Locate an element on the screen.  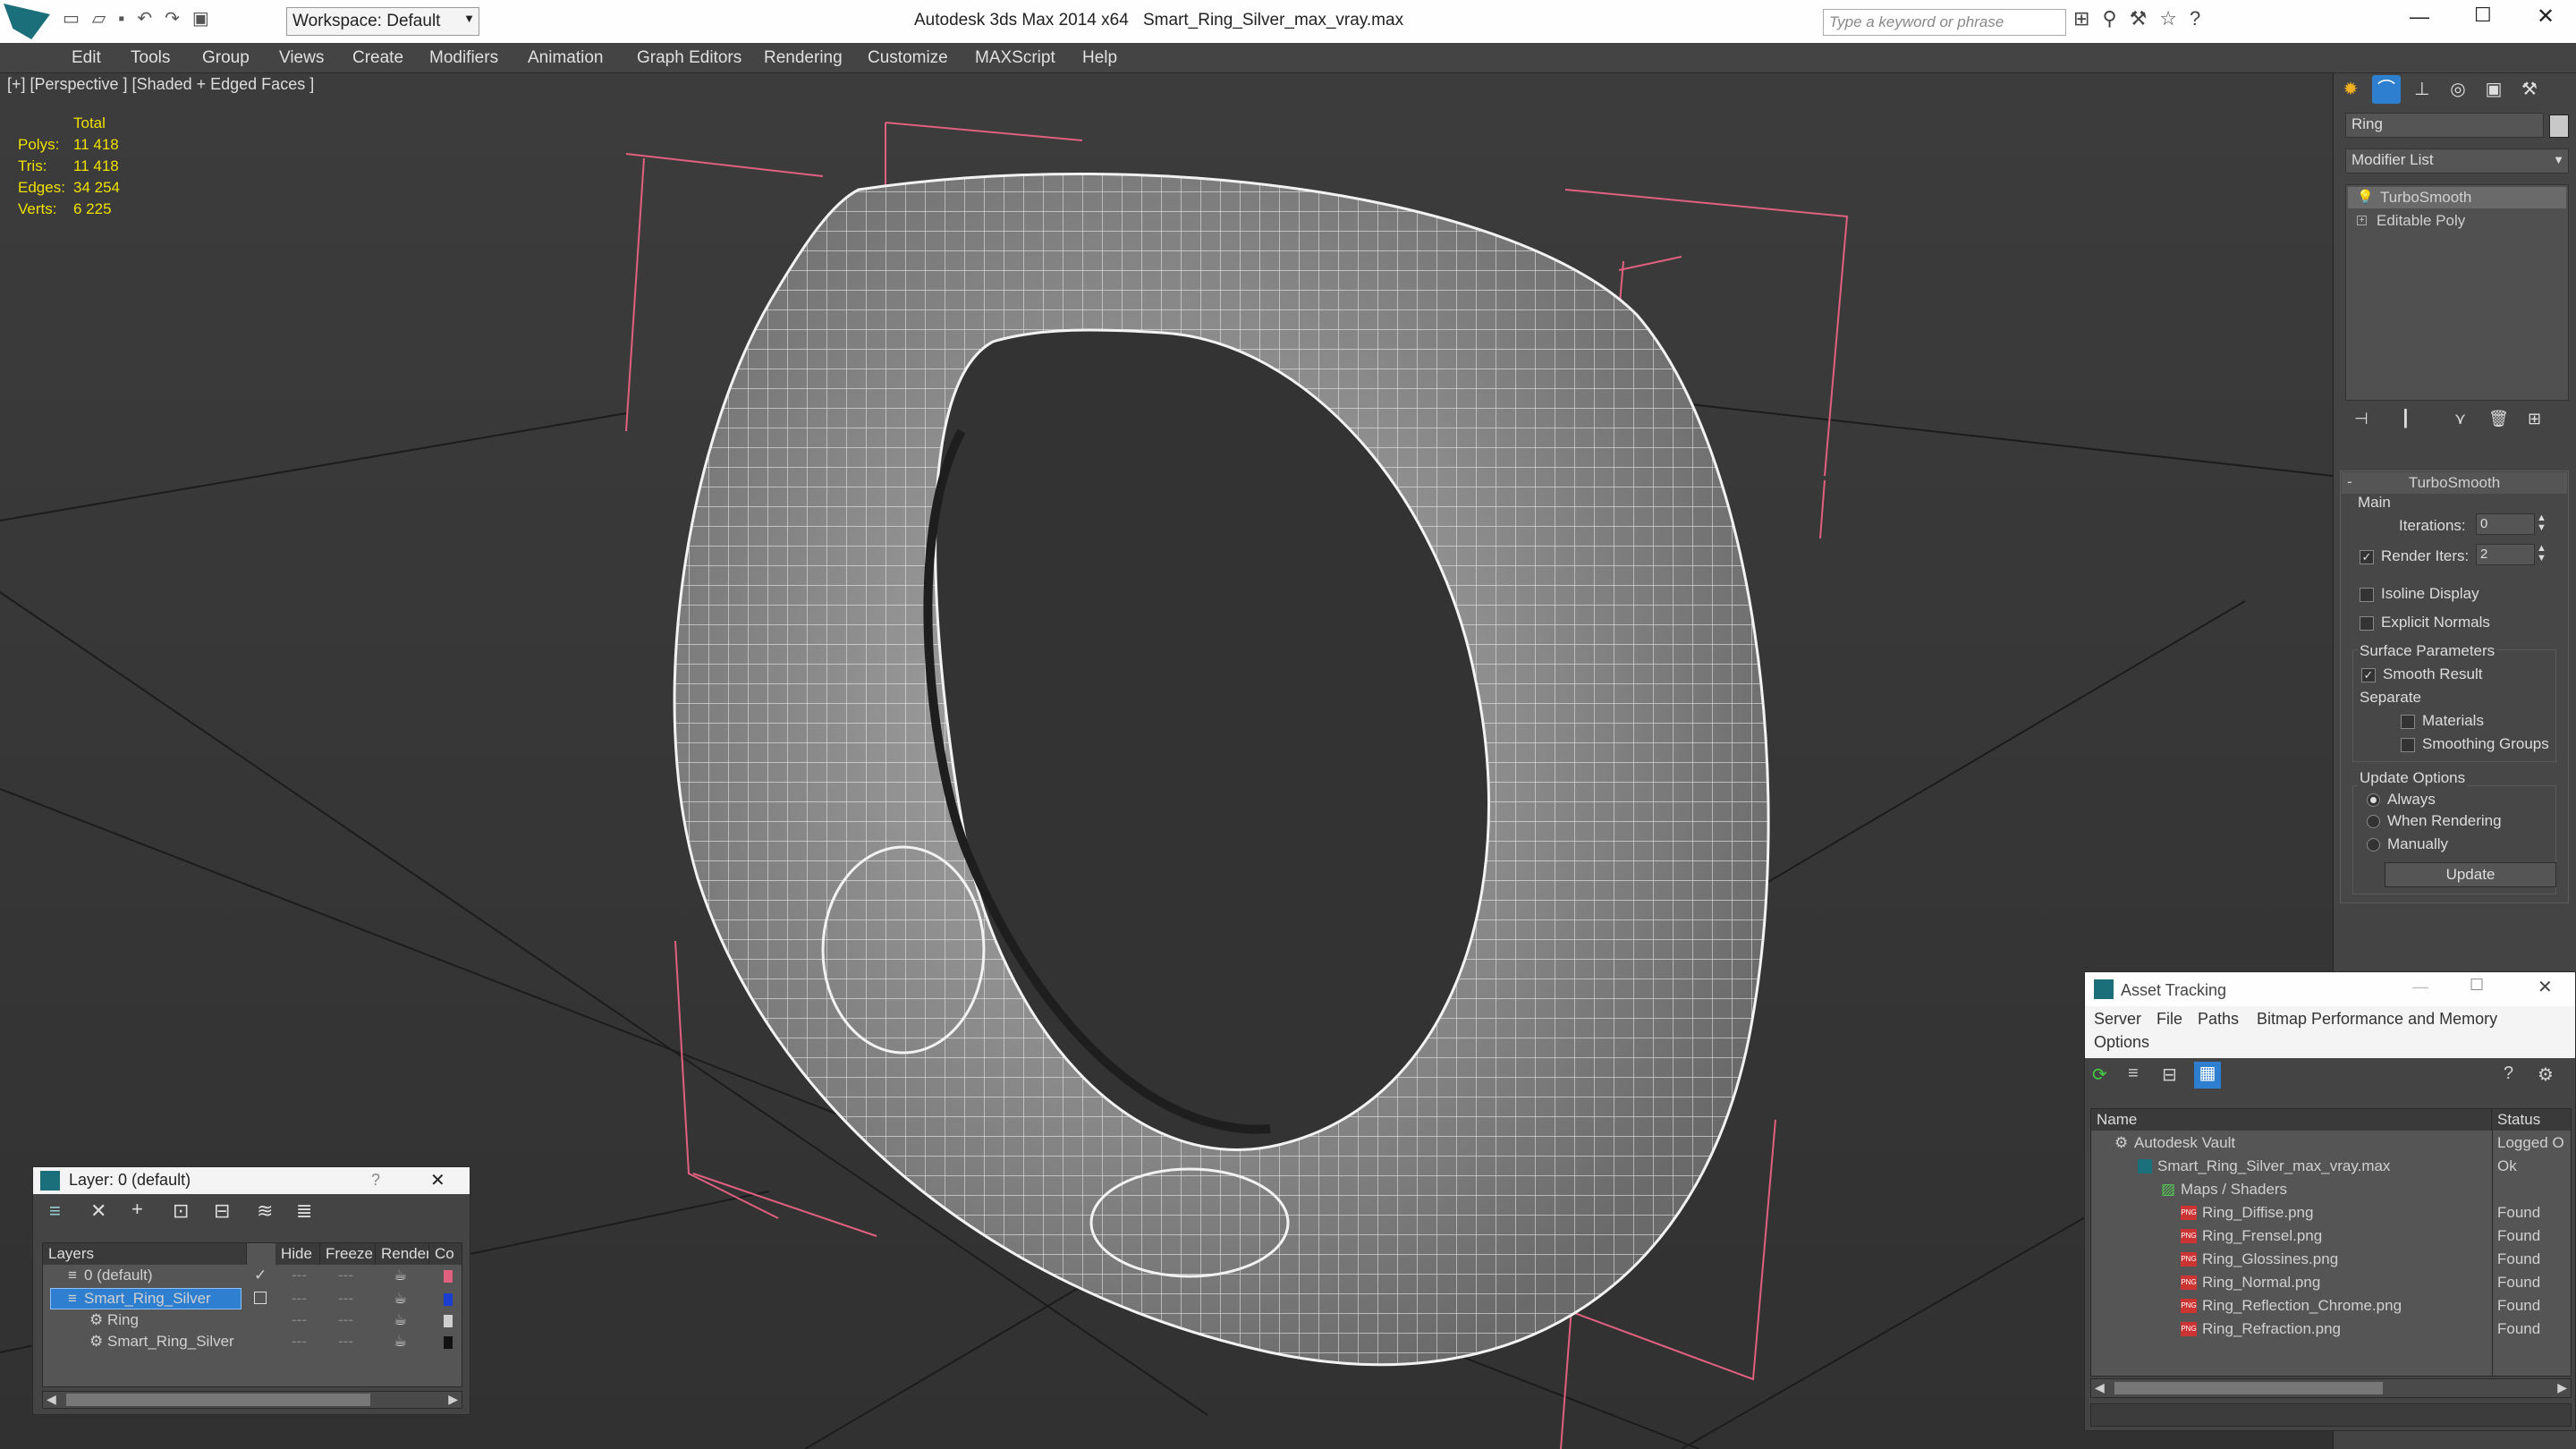
menu-server: Server is located at coordinates (2117, 1019).